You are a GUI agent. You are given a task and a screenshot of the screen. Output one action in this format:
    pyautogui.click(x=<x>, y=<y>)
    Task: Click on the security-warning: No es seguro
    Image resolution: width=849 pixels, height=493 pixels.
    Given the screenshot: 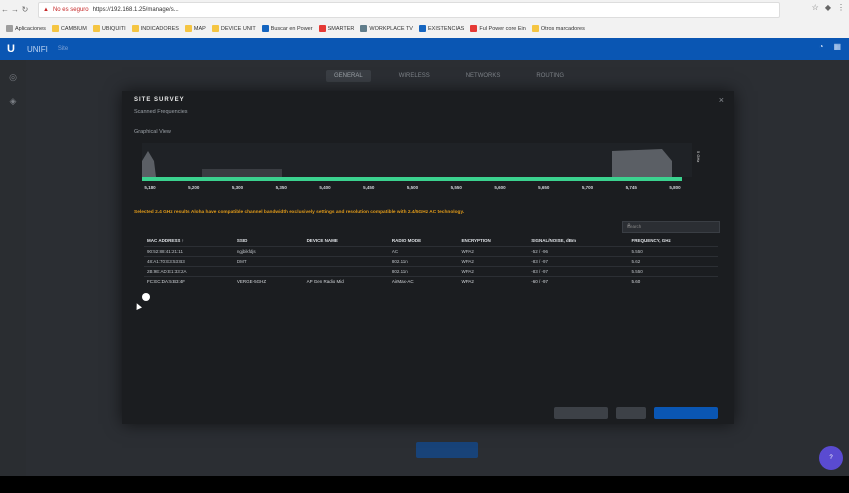 What is the action you would take?
    pyautogui.click(x=70, y=10)
    